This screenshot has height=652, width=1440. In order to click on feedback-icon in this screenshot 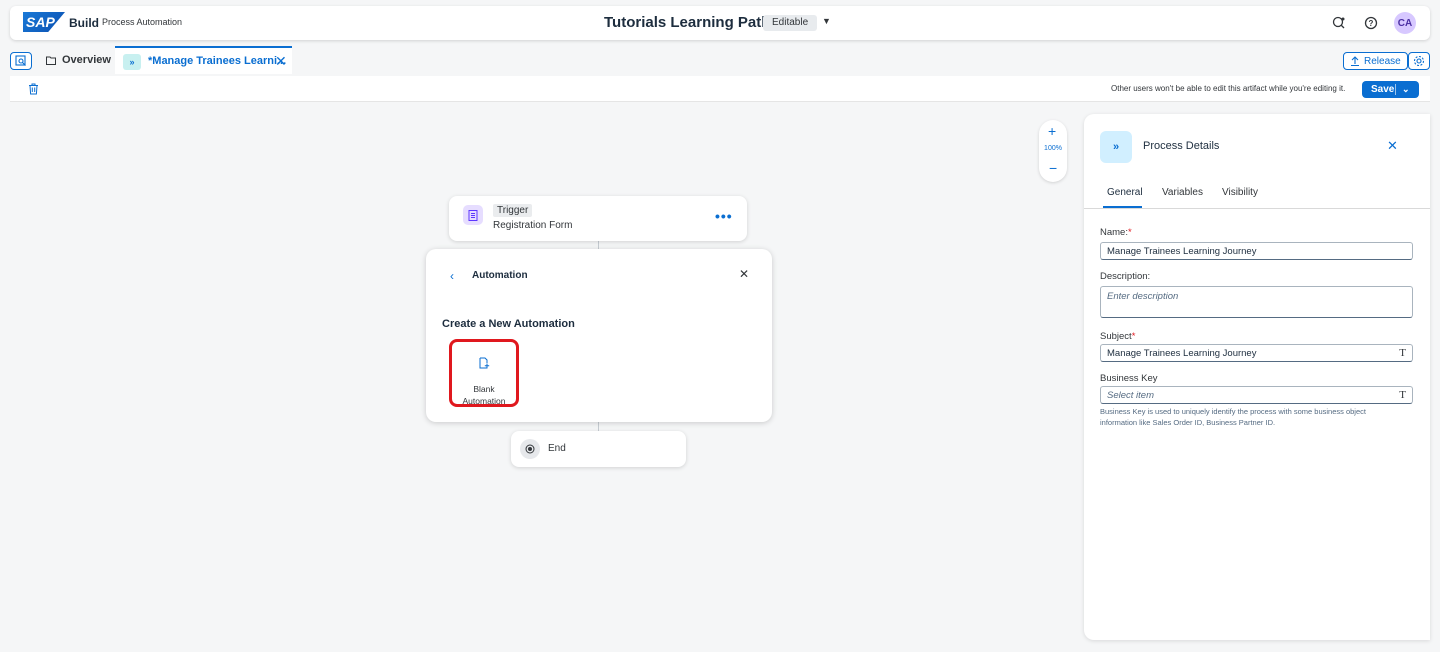, I will do `click(1339, 23)`.